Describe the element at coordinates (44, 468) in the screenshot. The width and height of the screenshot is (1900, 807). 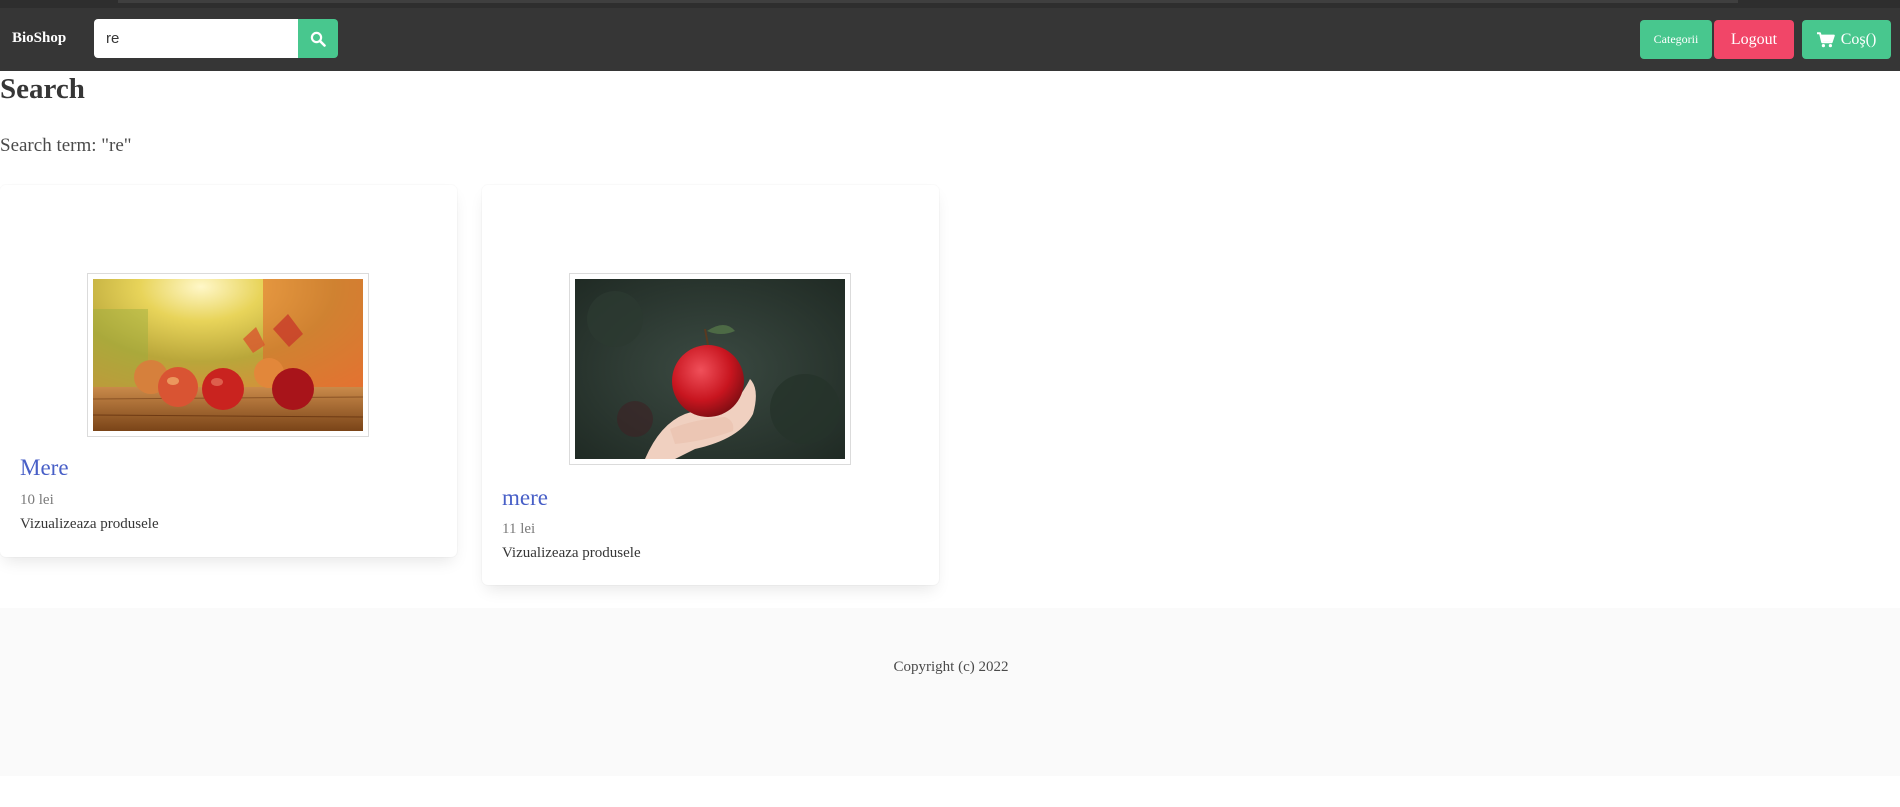
I see `product-name-link: Mere` at that location.